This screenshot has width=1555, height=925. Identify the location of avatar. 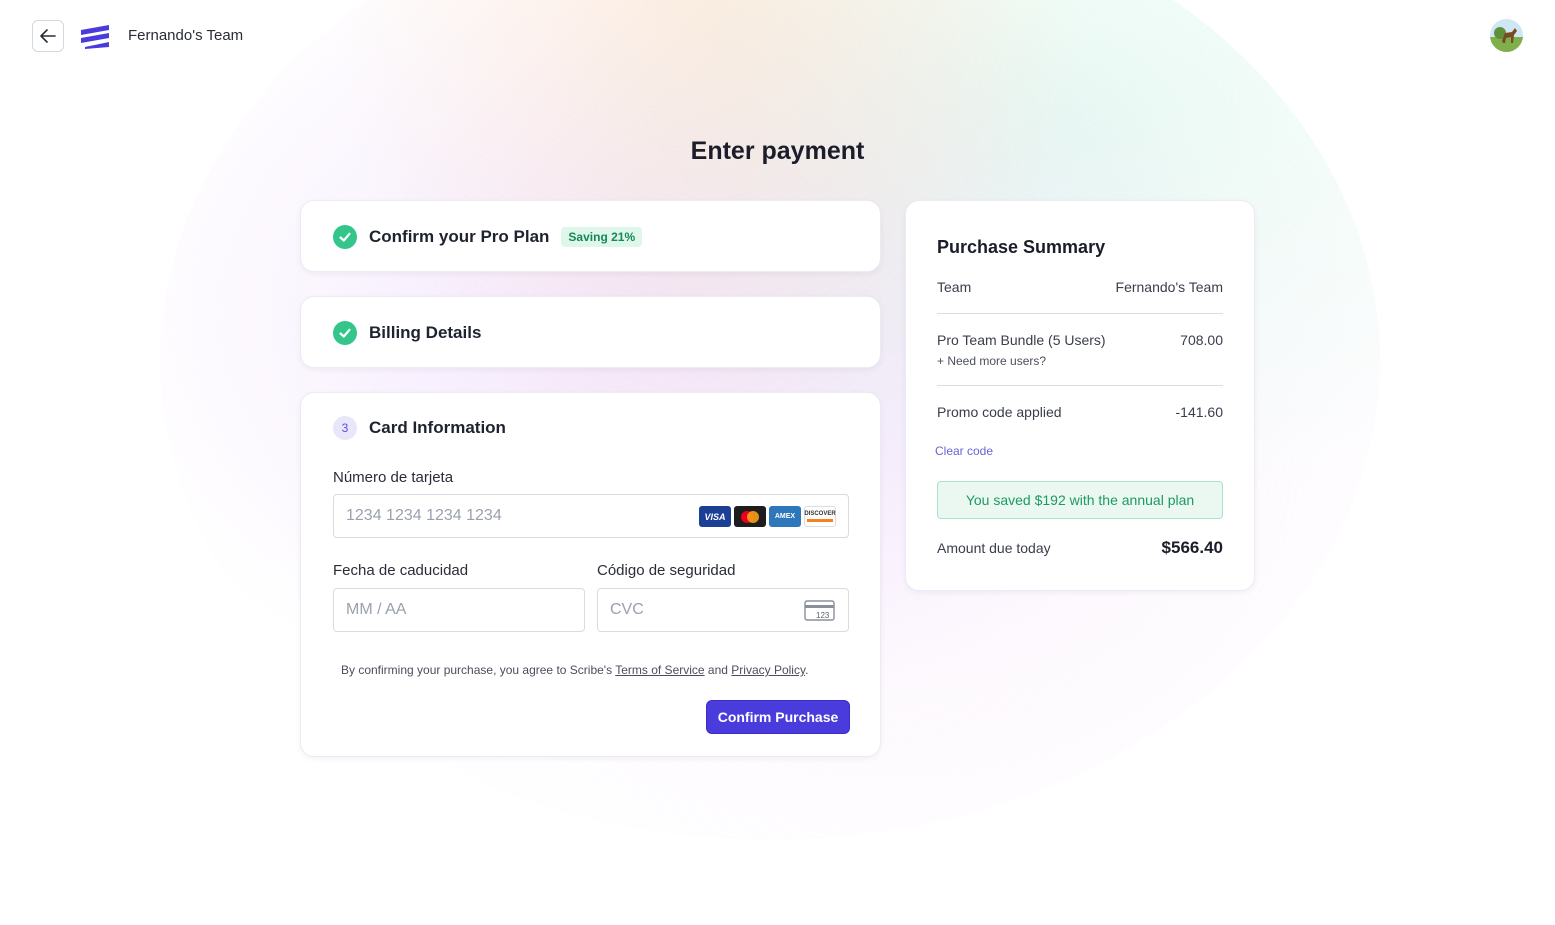
(1506, 35).